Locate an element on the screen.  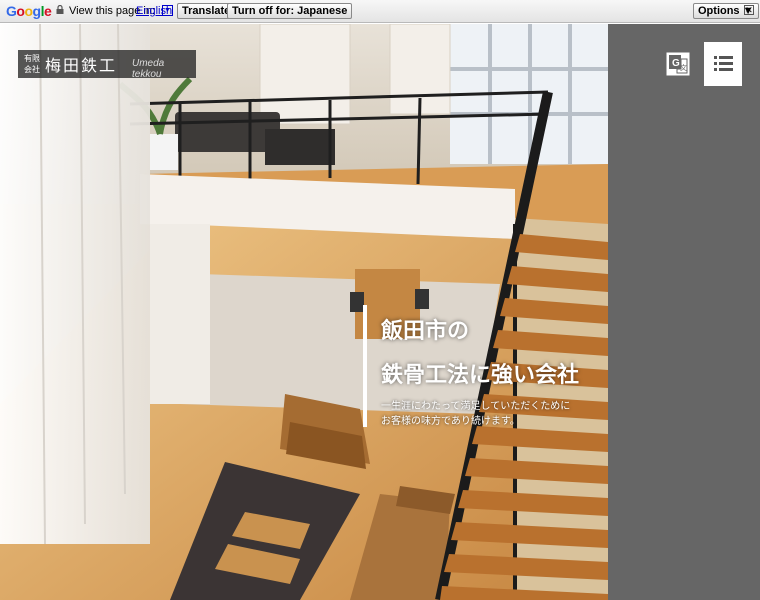
menu-button is located at coordinates (723, 64).